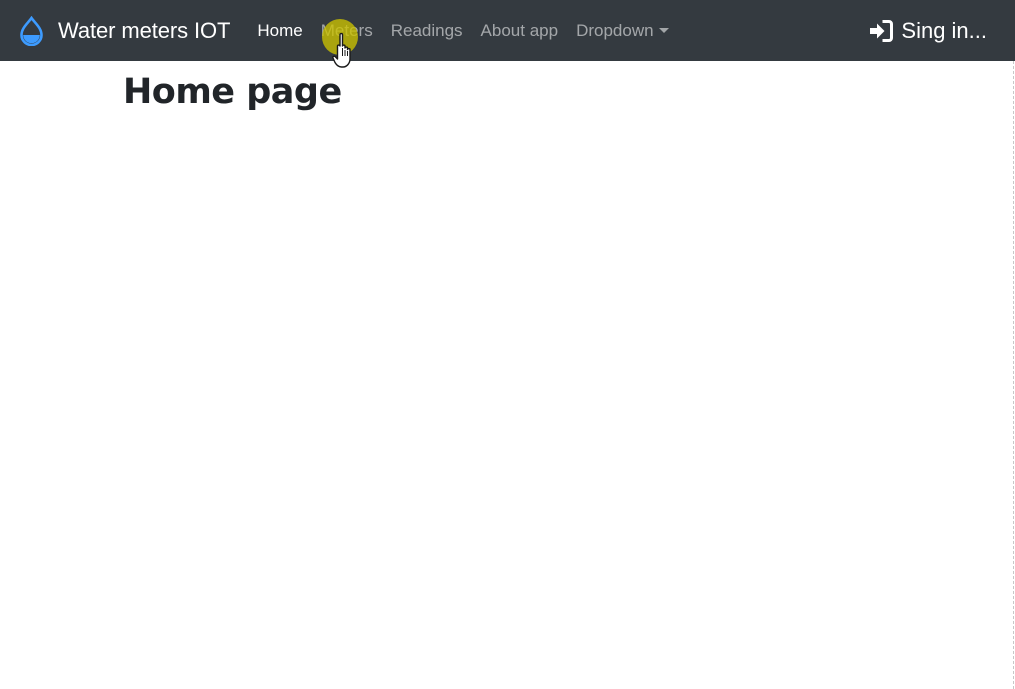 Image resolution: width=1015 pixels, height=689 pixels. I want to click on nav-link-home: Home, so click(279, 31).